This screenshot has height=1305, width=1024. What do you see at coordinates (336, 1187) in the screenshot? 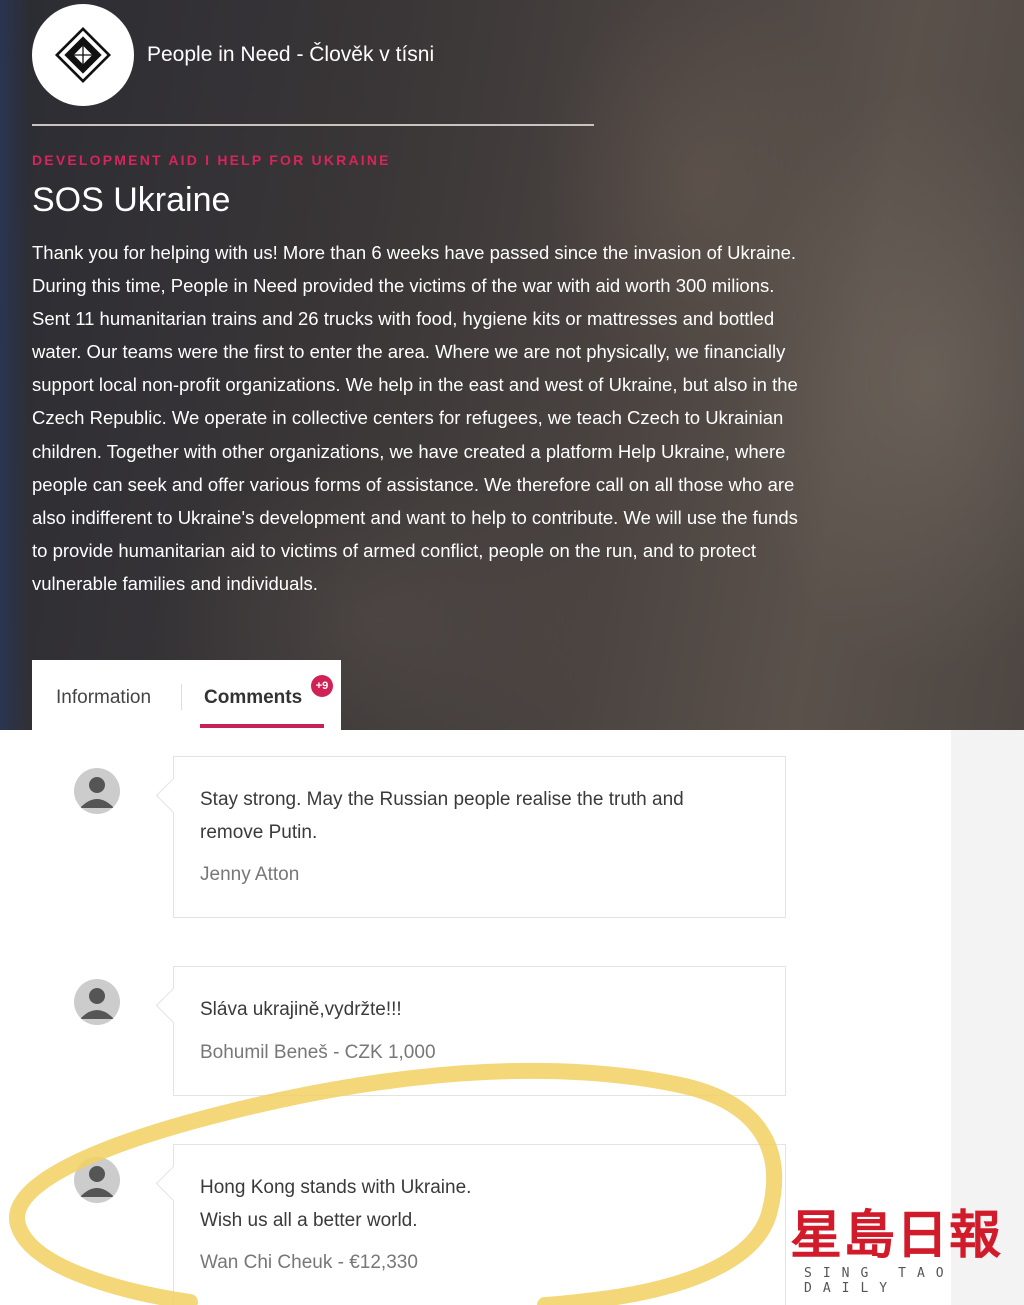
I see `comment-text-line: Hong Kong stands with Ukraine.` at bounding box center [336, 1187].